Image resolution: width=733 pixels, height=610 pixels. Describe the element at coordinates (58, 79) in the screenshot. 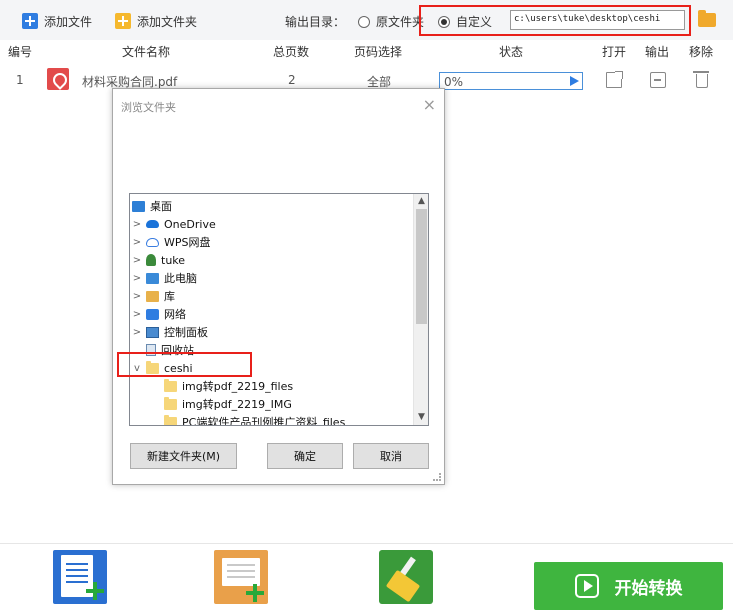

I see `pdf-icon` at that location.